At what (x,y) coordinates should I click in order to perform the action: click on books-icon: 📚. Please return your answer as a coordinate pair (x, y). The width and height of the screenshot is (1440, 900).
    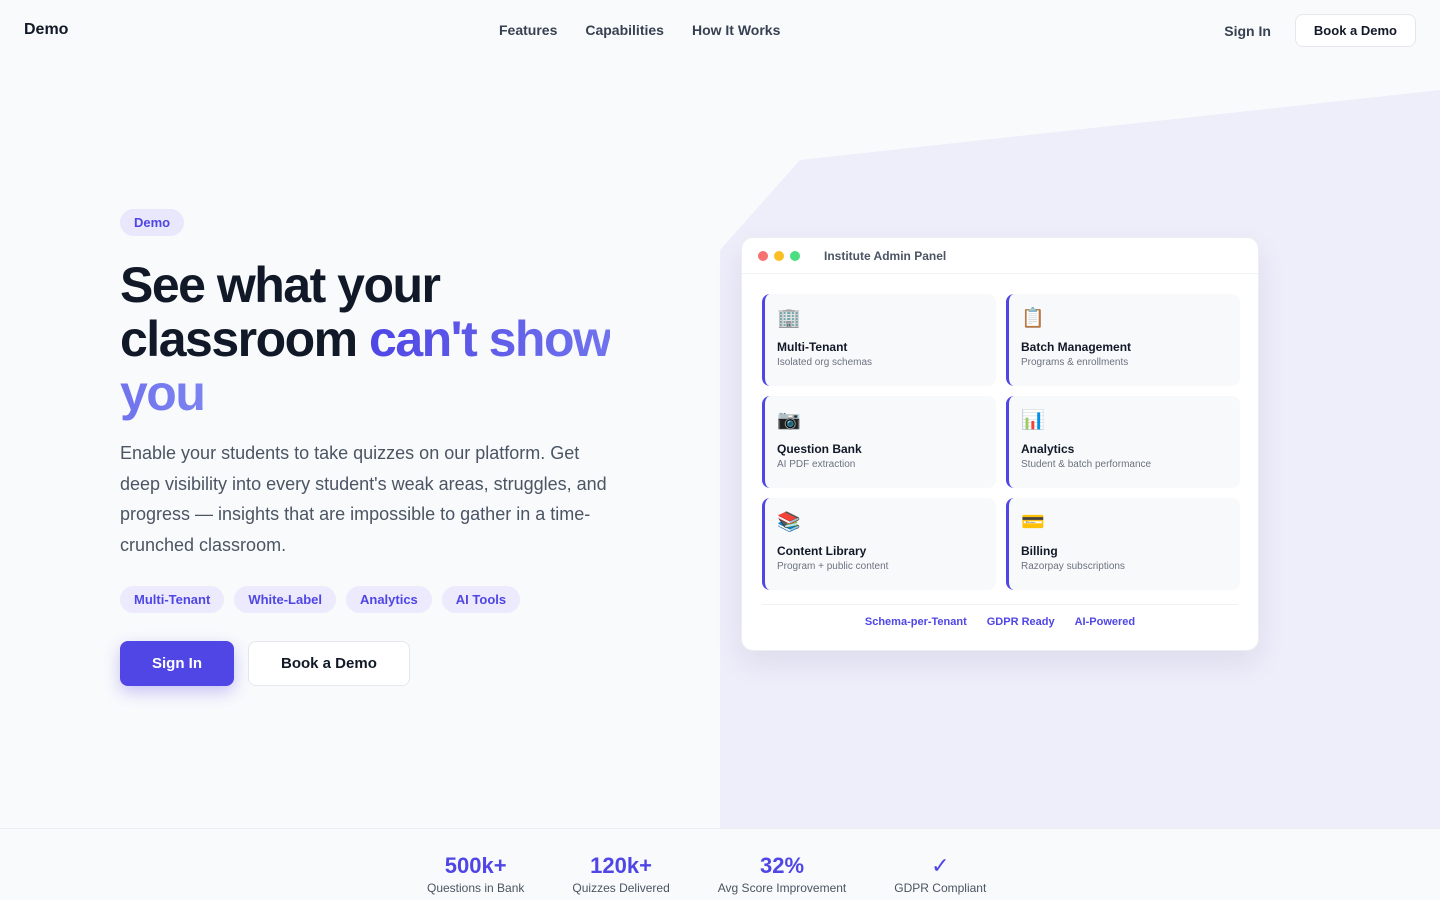
    Looking at the image, I should click on (789, 522).